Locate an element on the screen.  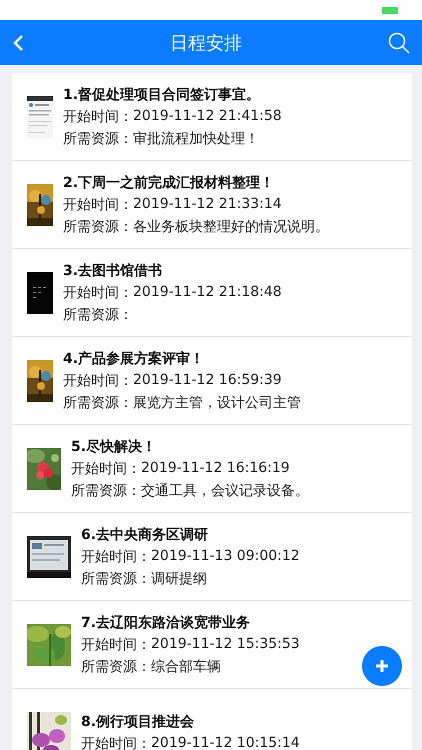
schedule-item: 8.例行项目推进会 开始时间：2019-11-12 10:15:14 is located at coordinates (212, 719).